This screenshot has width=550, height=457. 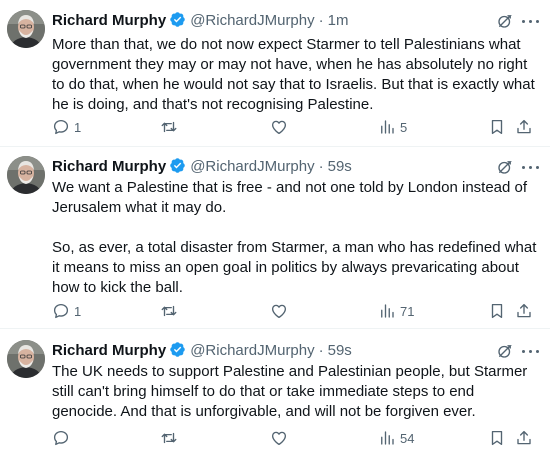 I want to click on views-count: 71, so click(x=407, y=311).